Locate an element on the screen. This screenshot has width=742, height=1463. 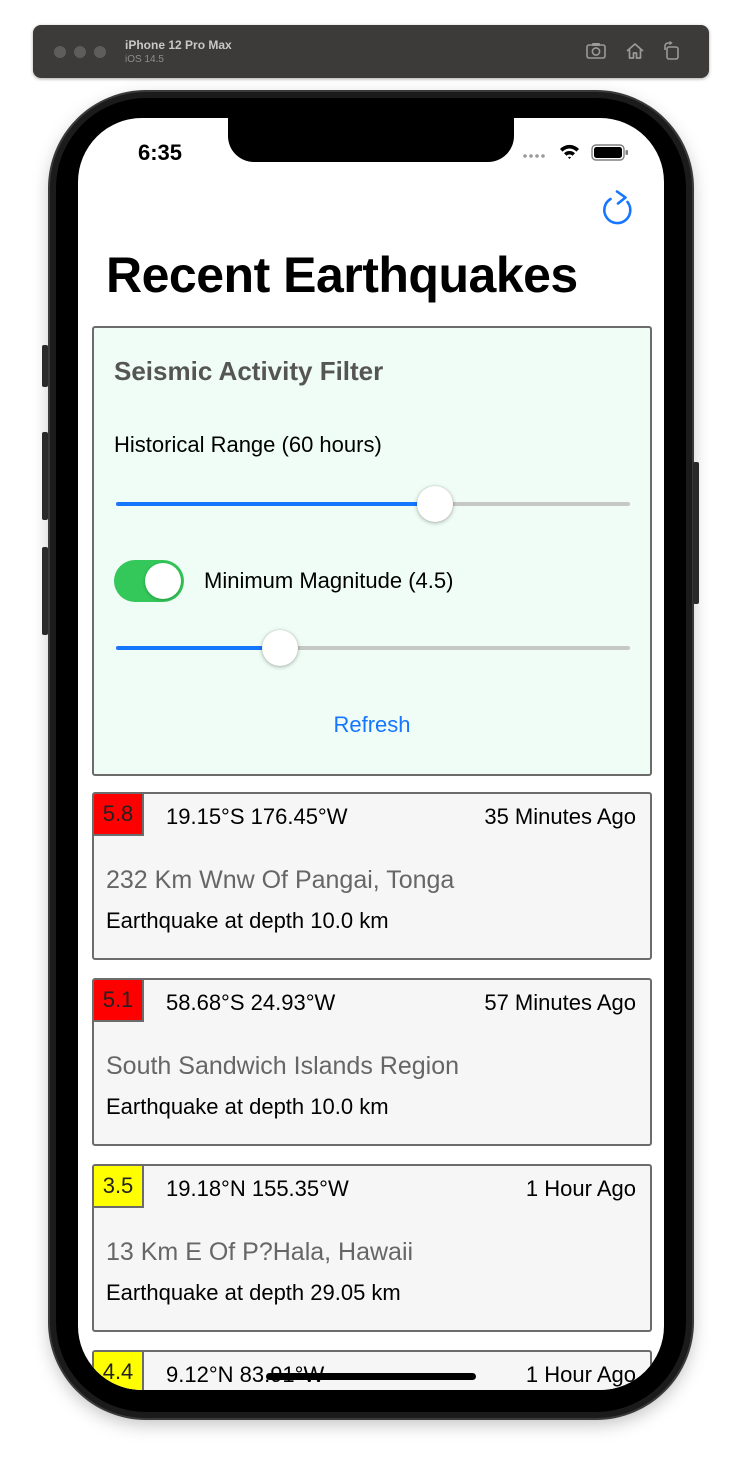
side-button is located at coordinates (696, 533).